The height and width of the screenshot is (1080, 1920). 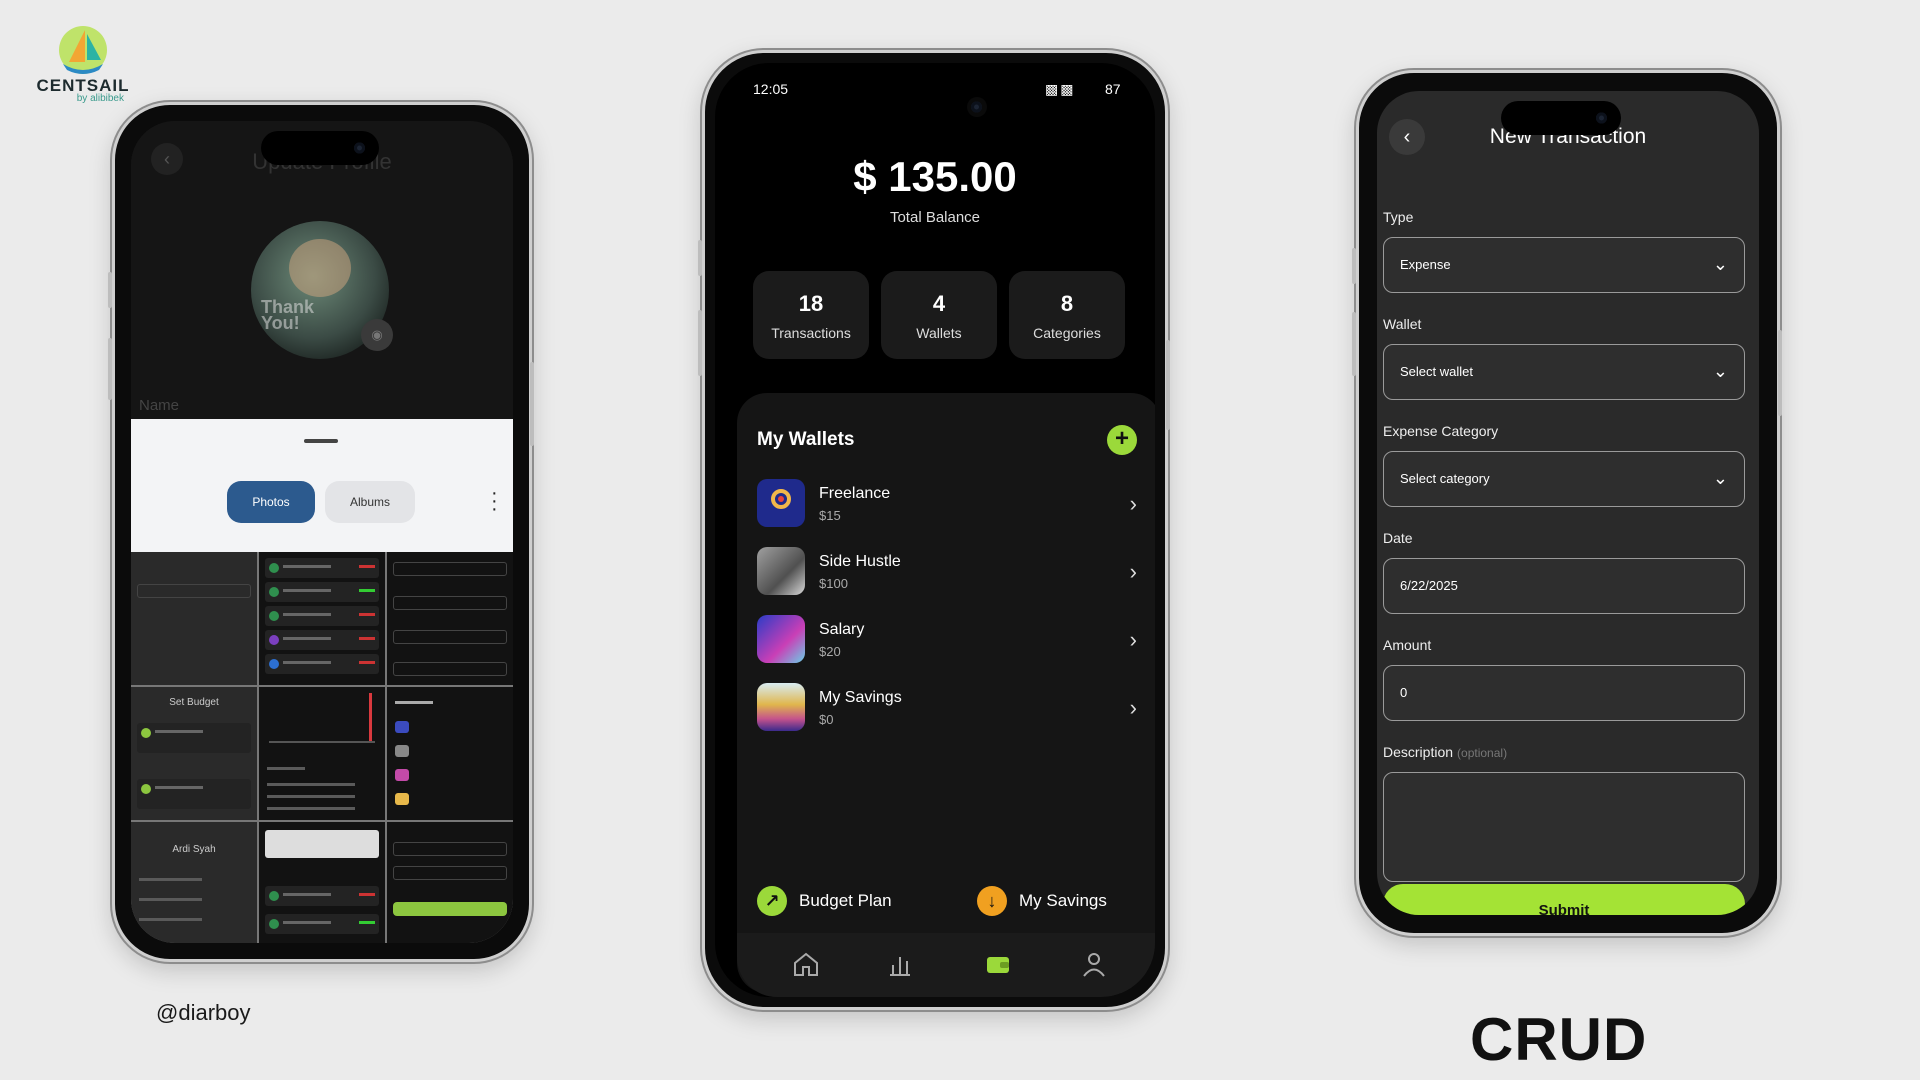 What do you see at coordinates (1564, 265) in the screenshot?
I see `type-select: Expense ⌄` at bounding box center [1564, 265].